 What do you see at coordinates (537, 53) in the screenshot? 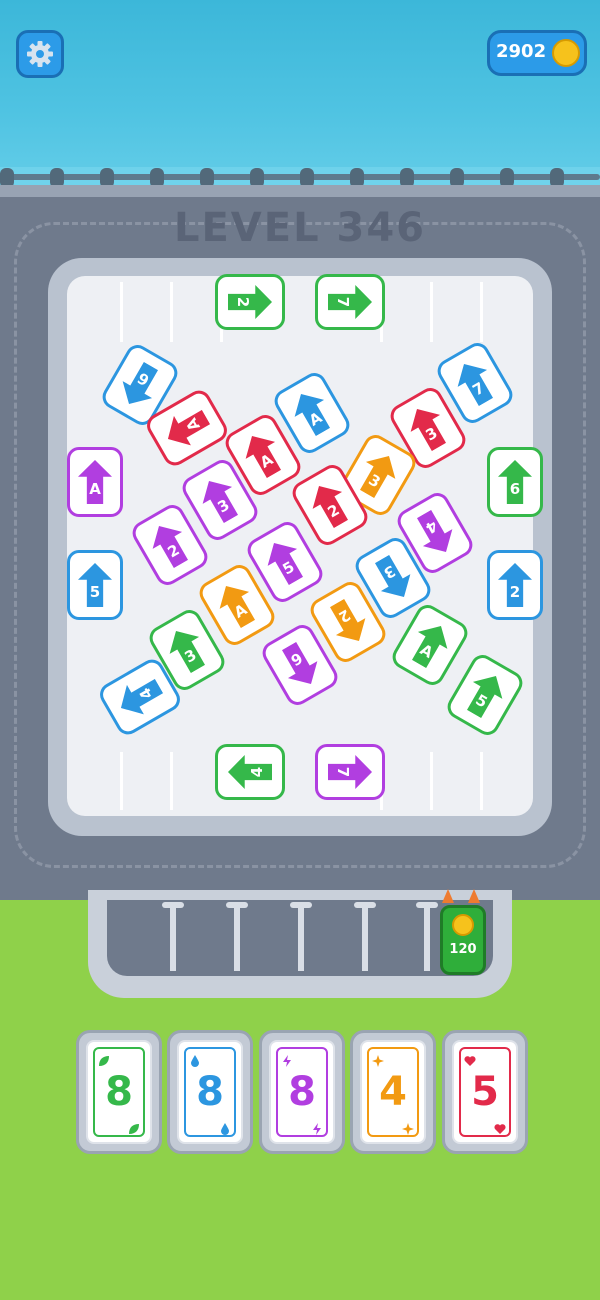
I see `coin-counter: 2902` at bounding box center [537, 53].